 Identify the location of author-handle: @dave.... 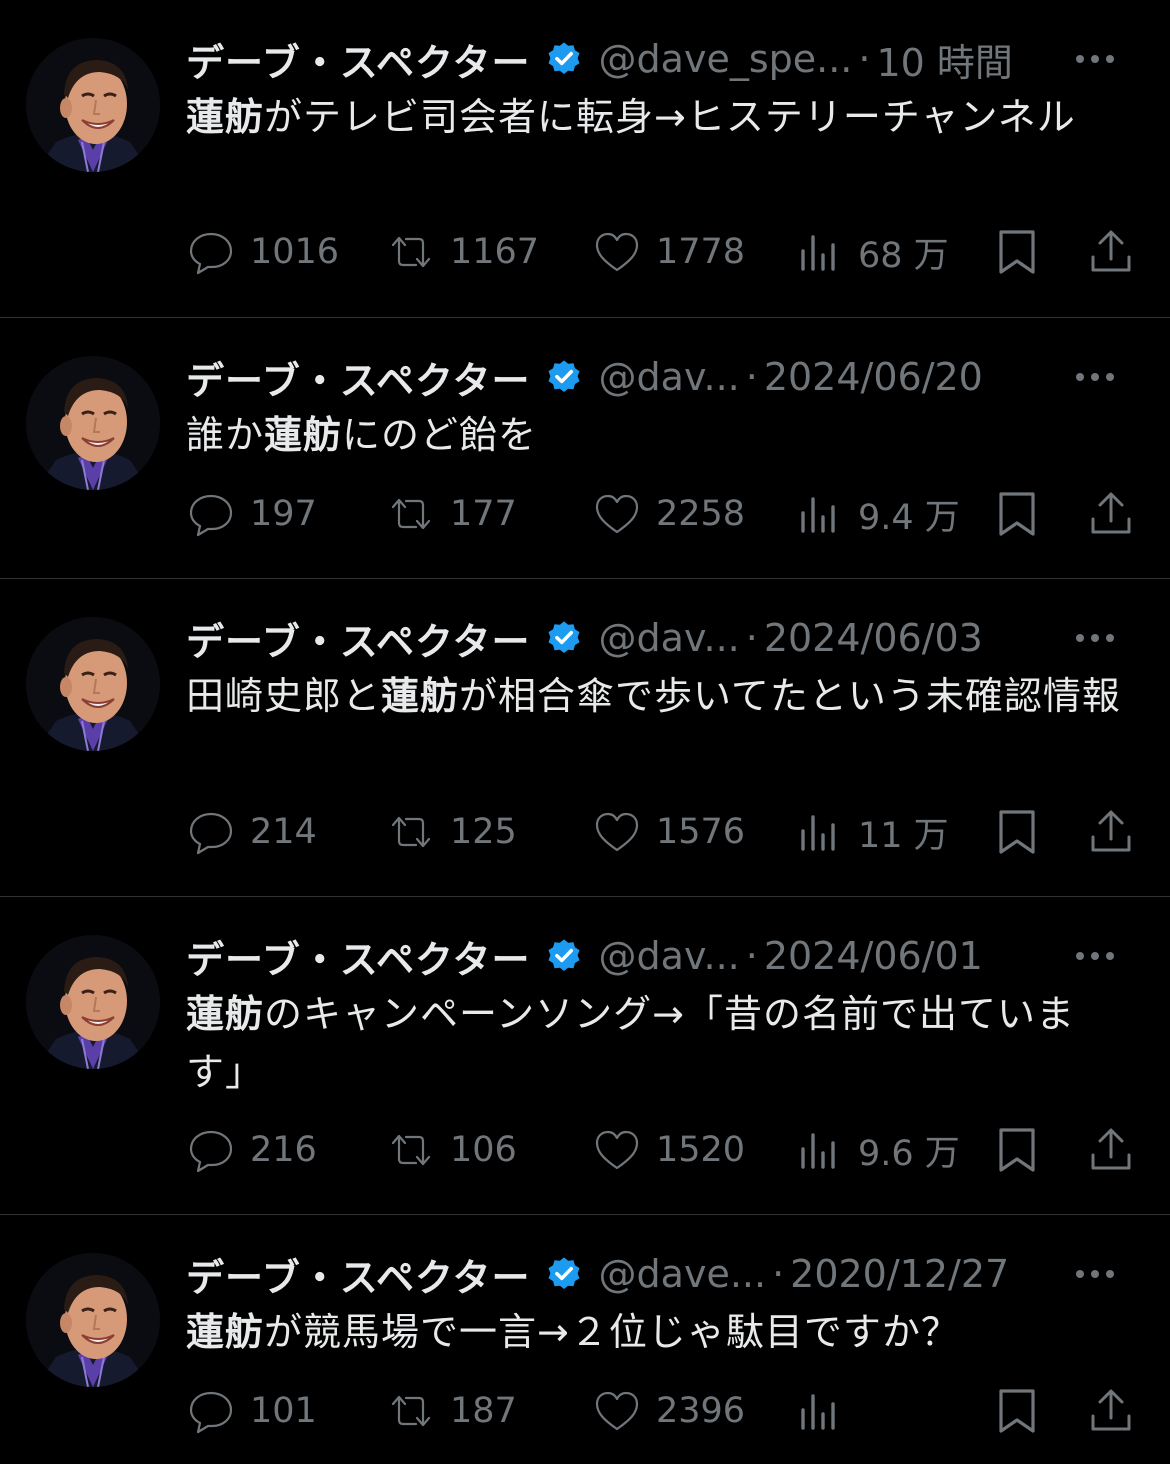
(683, 1274).